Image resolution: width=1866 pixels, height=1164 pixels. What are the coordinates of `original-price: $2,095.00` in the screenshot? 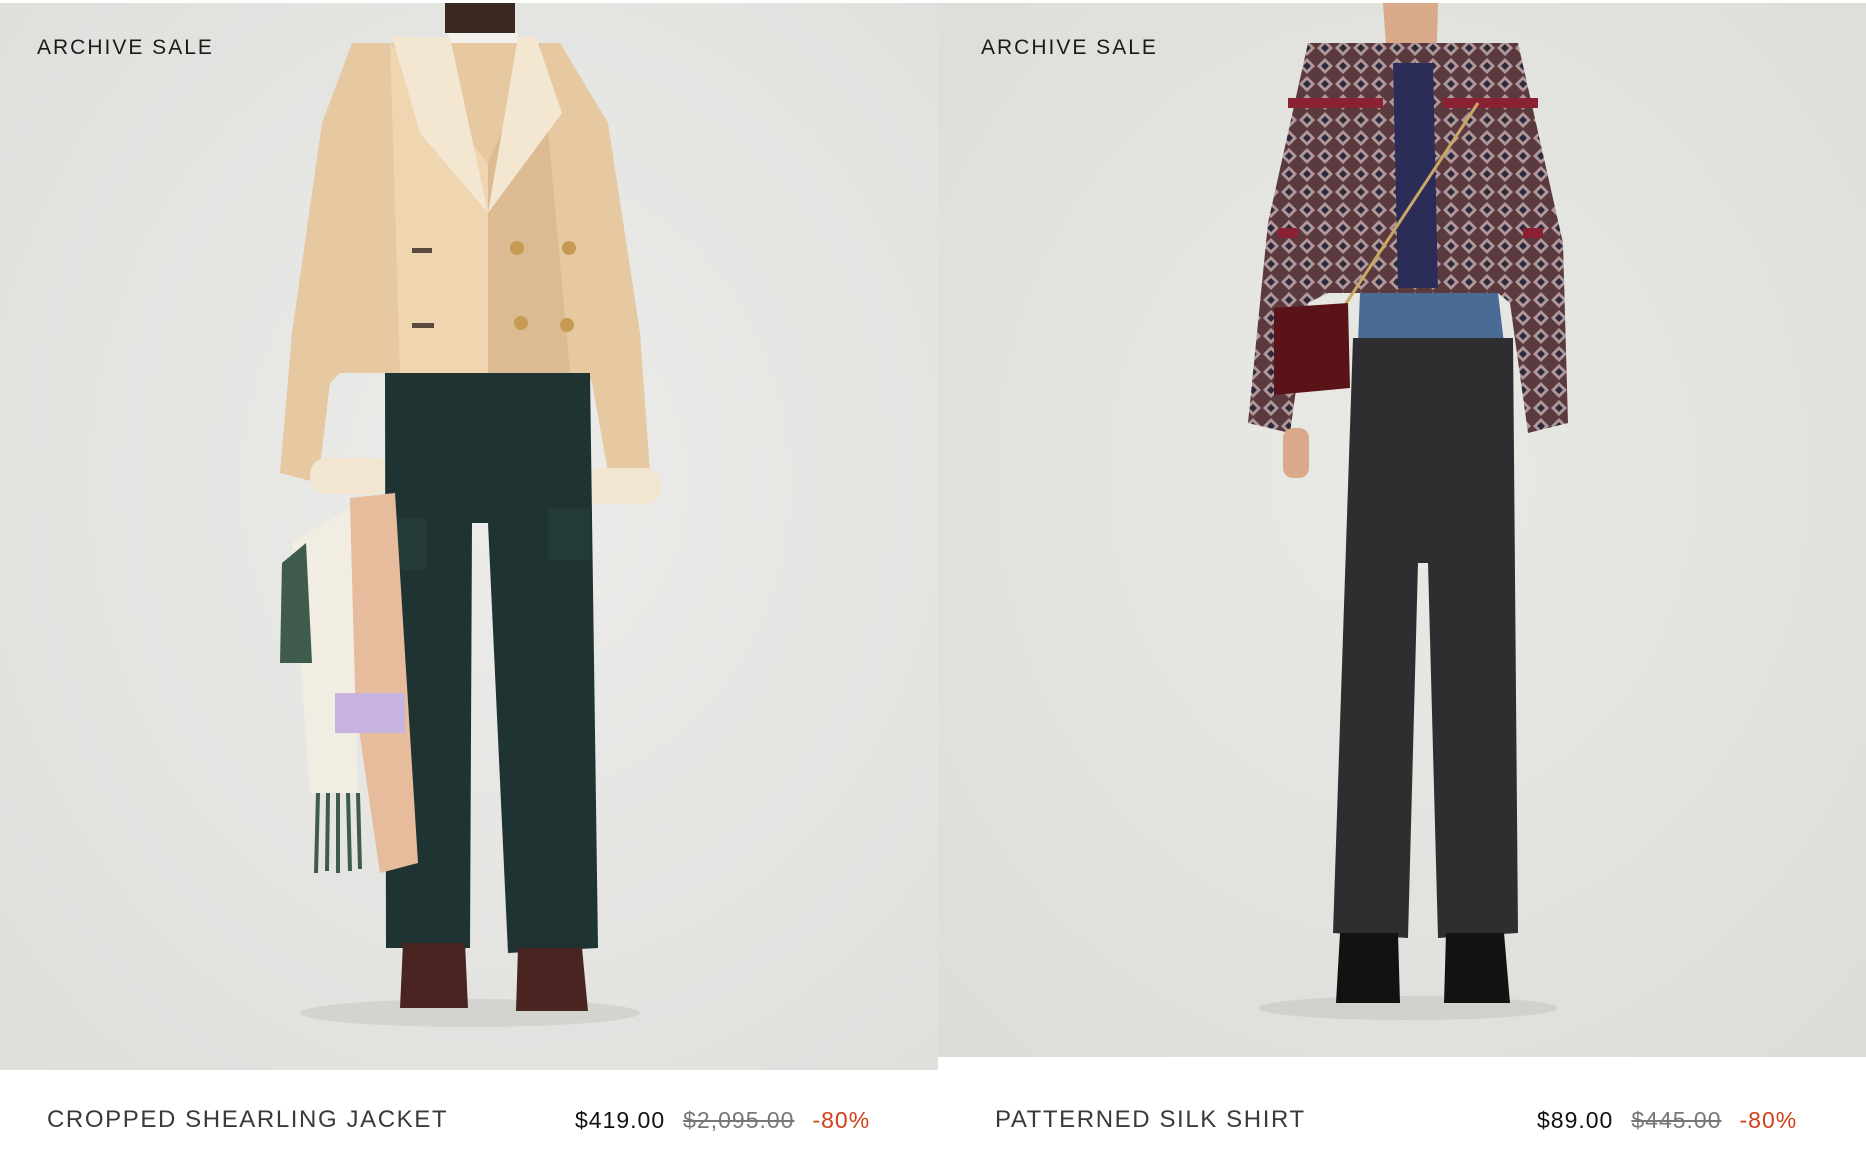 It's located at (739, 1119).